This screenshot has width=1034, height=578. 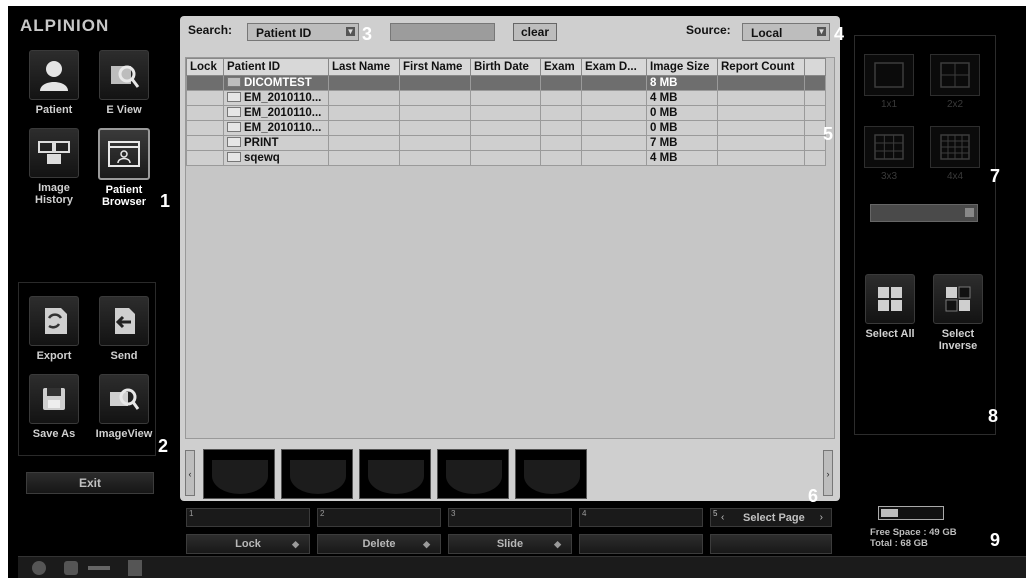 I want to click on table-row: PRINT 7 MB, so click(x=506, y=143).